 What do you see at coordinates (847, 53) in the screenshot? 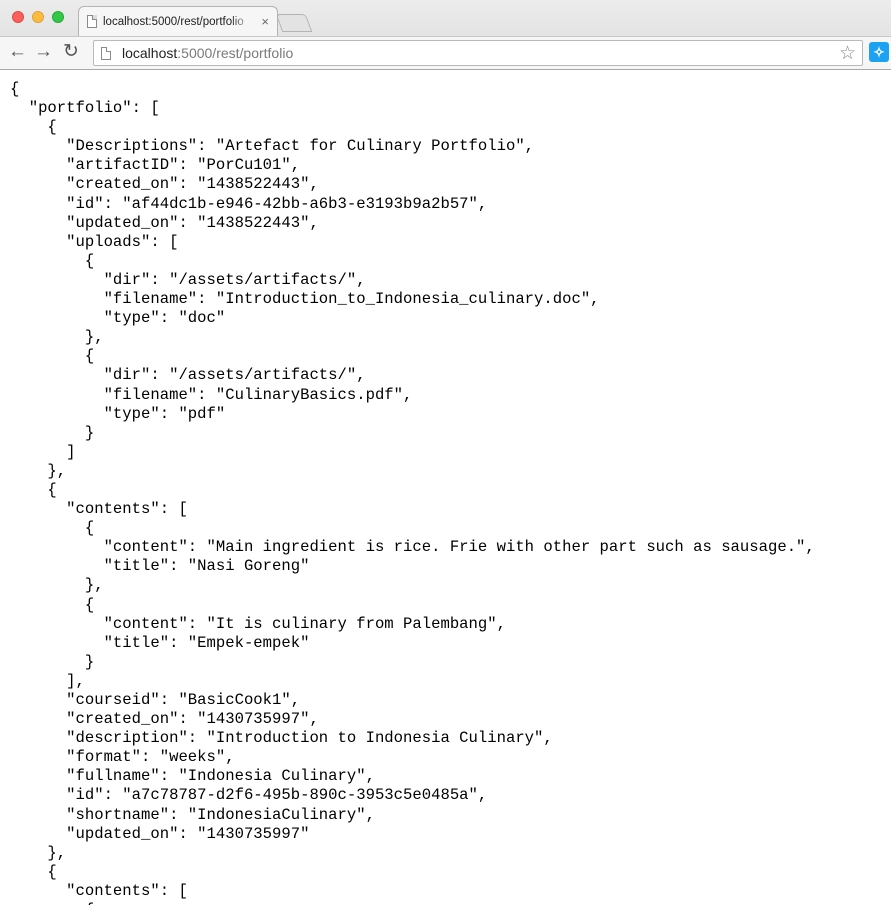
I see `star-icon: ☆` at bounding box center [847, 53].